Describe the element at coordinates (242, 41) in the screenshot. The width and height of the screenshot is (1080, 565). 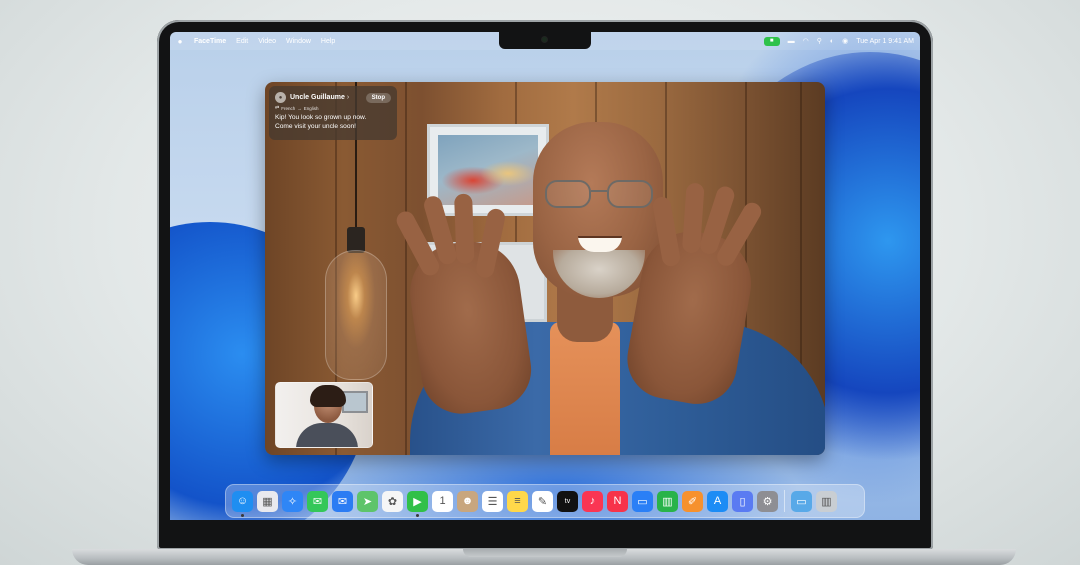
I see `menu-edit: Edit` at that location.